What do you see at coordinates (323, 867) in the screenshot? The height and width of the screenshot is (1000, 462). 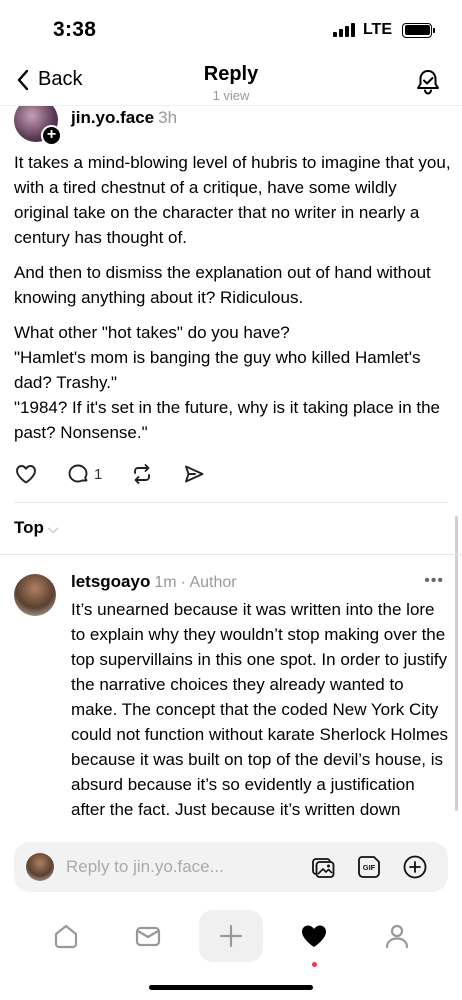 I see `image-icon` at bounding box center [323, 867].